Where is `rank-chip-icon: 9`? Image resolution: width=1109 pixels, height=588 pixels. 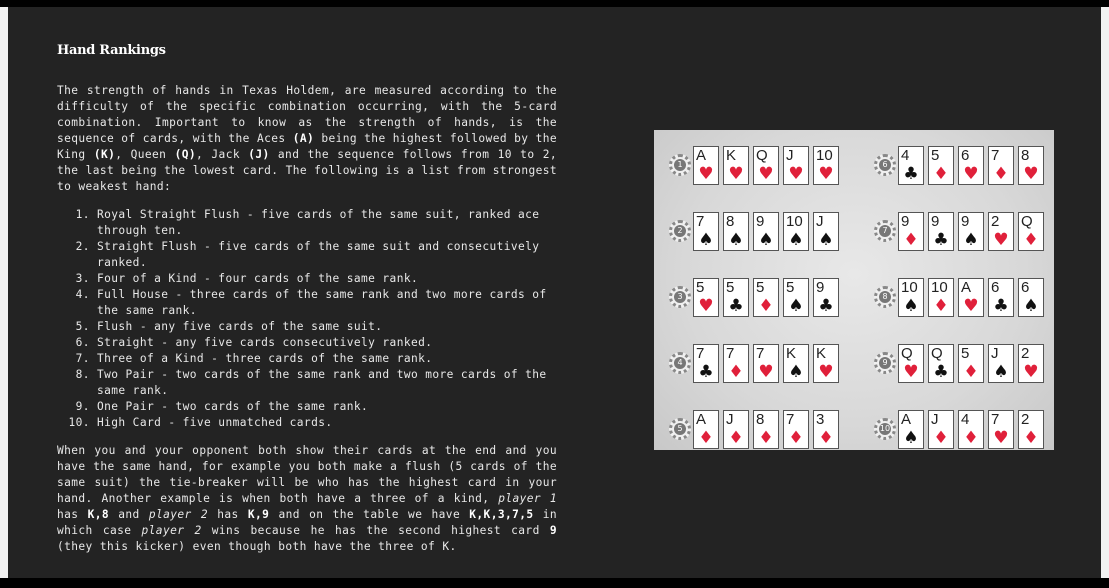
rank-chip-icon: 9 is located at coordinates (885, 363).